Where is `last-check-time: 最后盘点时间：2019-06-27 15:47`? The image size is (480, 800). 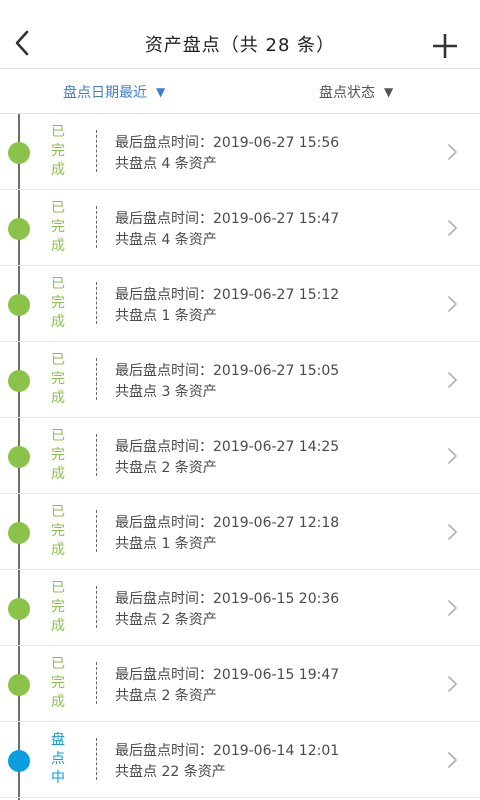
last-check-time: 最后盘点时间：2019-06-27 15:47 is located at coordinates (227, 218).